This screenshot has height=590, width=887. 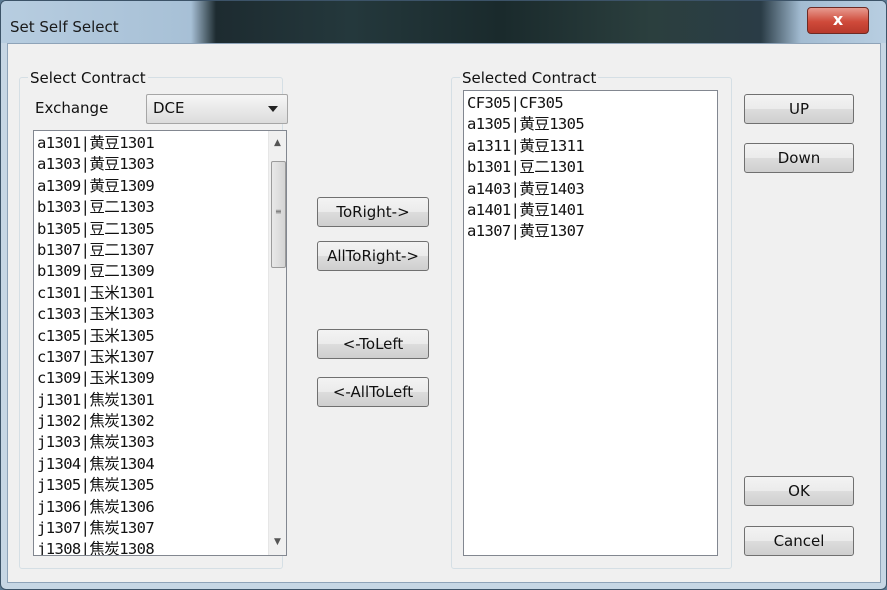 What do you see at coordinates (529, 78) in the screenshot?
I see `selected-contract-label: Selected Contract` at bounding box center [529, 78].